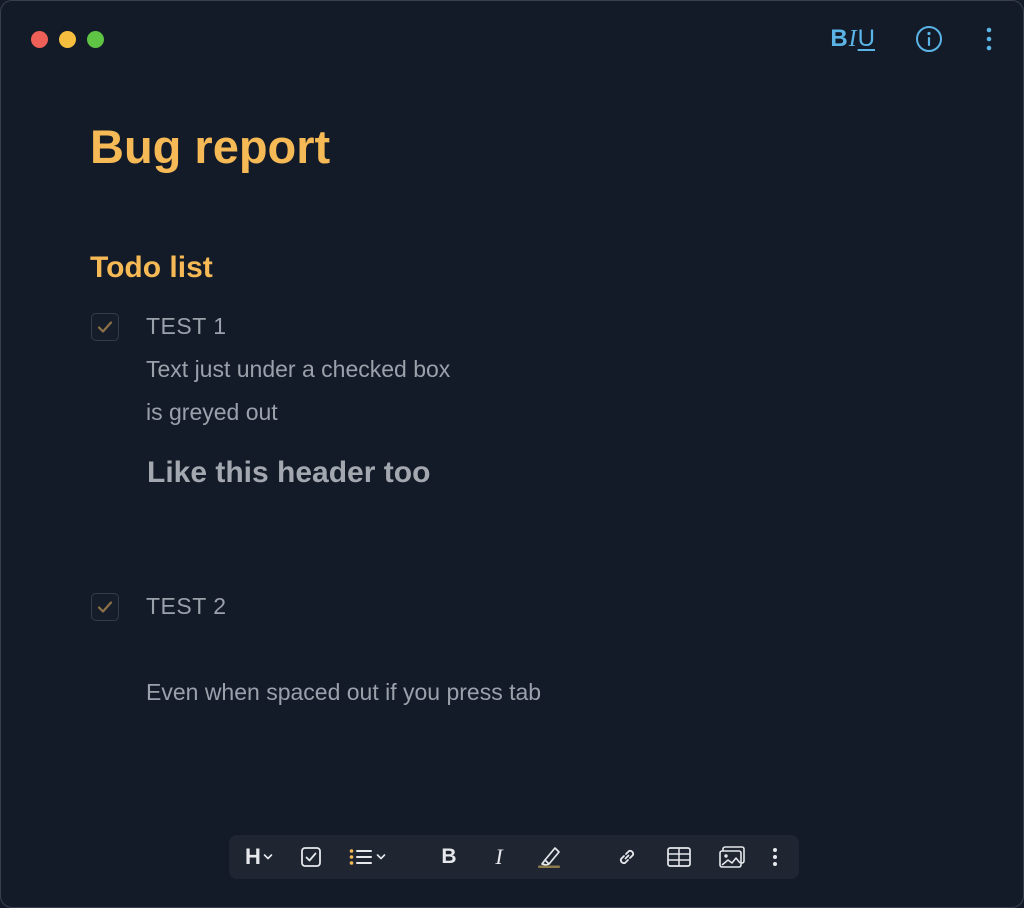 This screenshot has height=908, width=1024. I want to click on bullet-list-icon, so click(360, 857).